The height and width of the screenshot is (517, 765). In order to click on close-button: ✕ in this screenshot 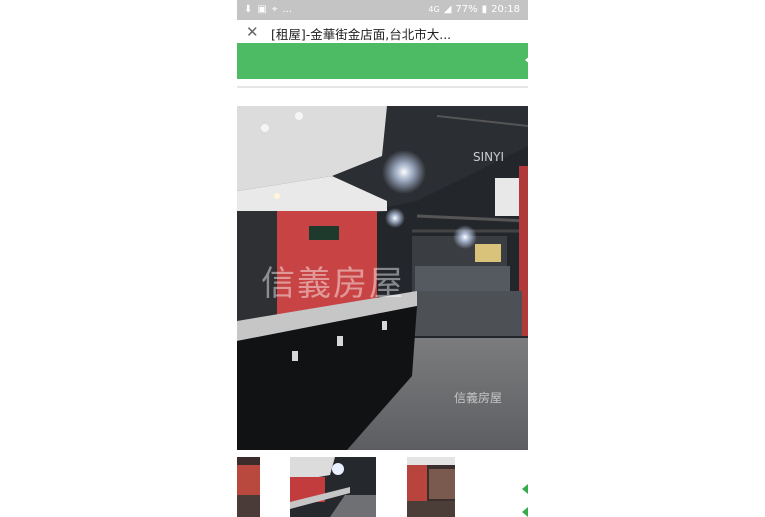, I will do `click(254, 32)`.